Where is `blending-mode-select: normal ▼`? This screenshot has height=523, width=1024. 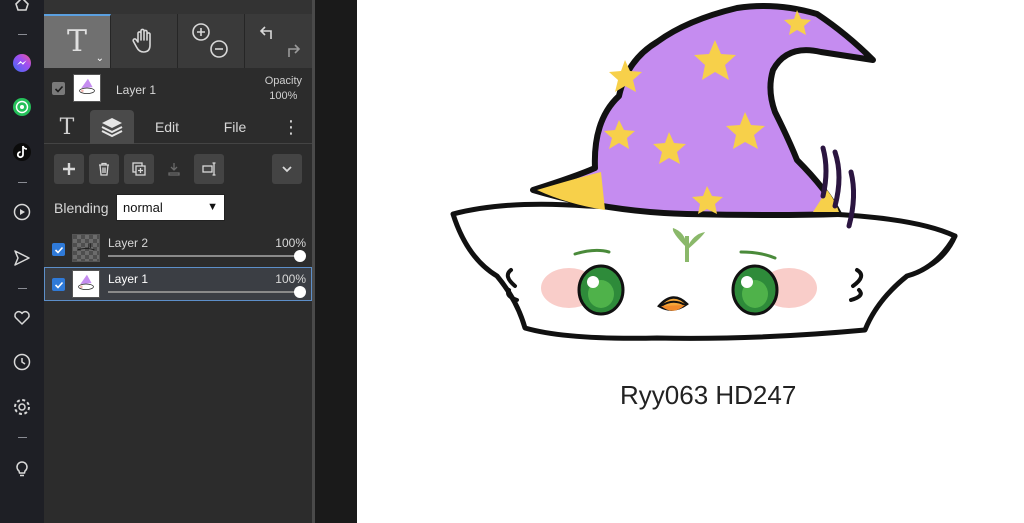 blending-mode-select: normal ▼ is located at coordinates (170, 207).